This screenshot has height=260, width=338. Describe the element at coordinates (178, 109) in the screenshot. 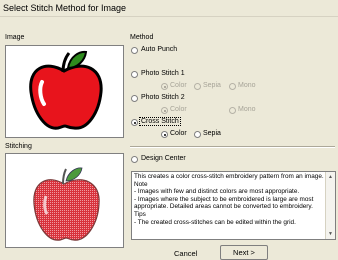

I see `ps2-color-label: Color` at that location.